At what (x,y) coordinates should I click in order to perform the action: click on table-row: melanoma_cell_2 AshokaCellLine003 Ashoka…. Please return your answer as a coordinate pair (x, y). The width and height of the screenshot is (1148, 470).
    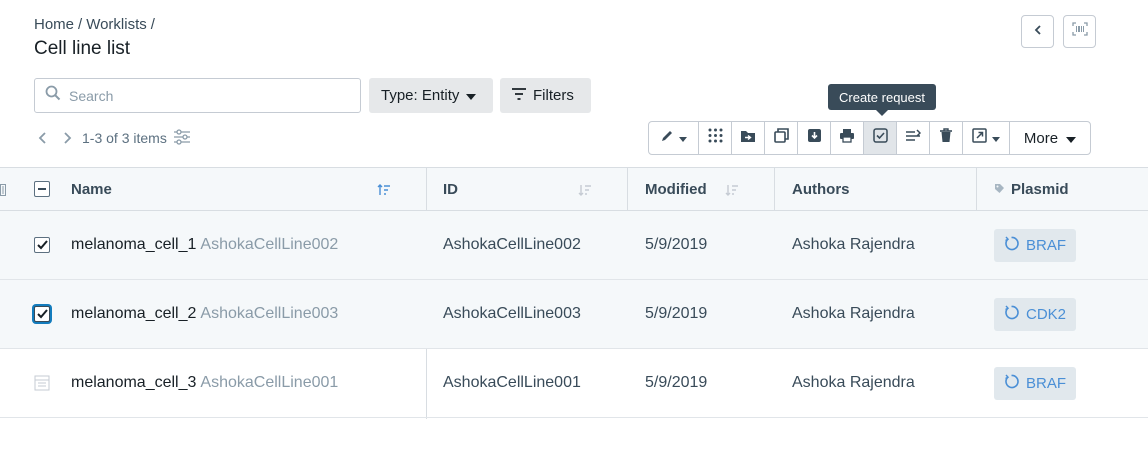
    Looking at the image, I should click on (574, 314).